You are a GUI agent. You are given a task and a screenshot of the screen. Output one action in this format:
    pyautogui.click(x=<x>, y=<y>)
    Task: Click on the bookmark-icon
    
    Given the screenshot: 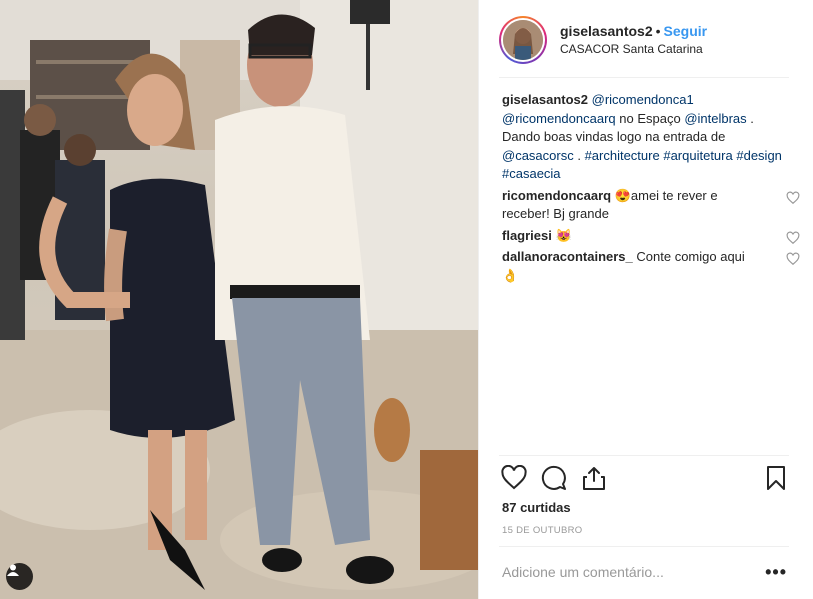 What is the action you would take?
    pyautogui.click(x=776, y=478)
    